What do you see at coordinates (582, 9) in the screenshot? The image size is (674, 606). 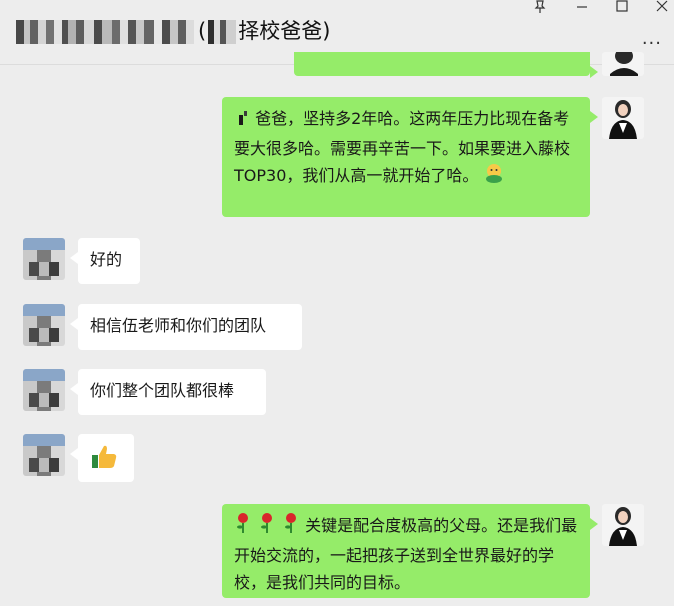 I see `minimize-icon` at bounding box center [582, 9].